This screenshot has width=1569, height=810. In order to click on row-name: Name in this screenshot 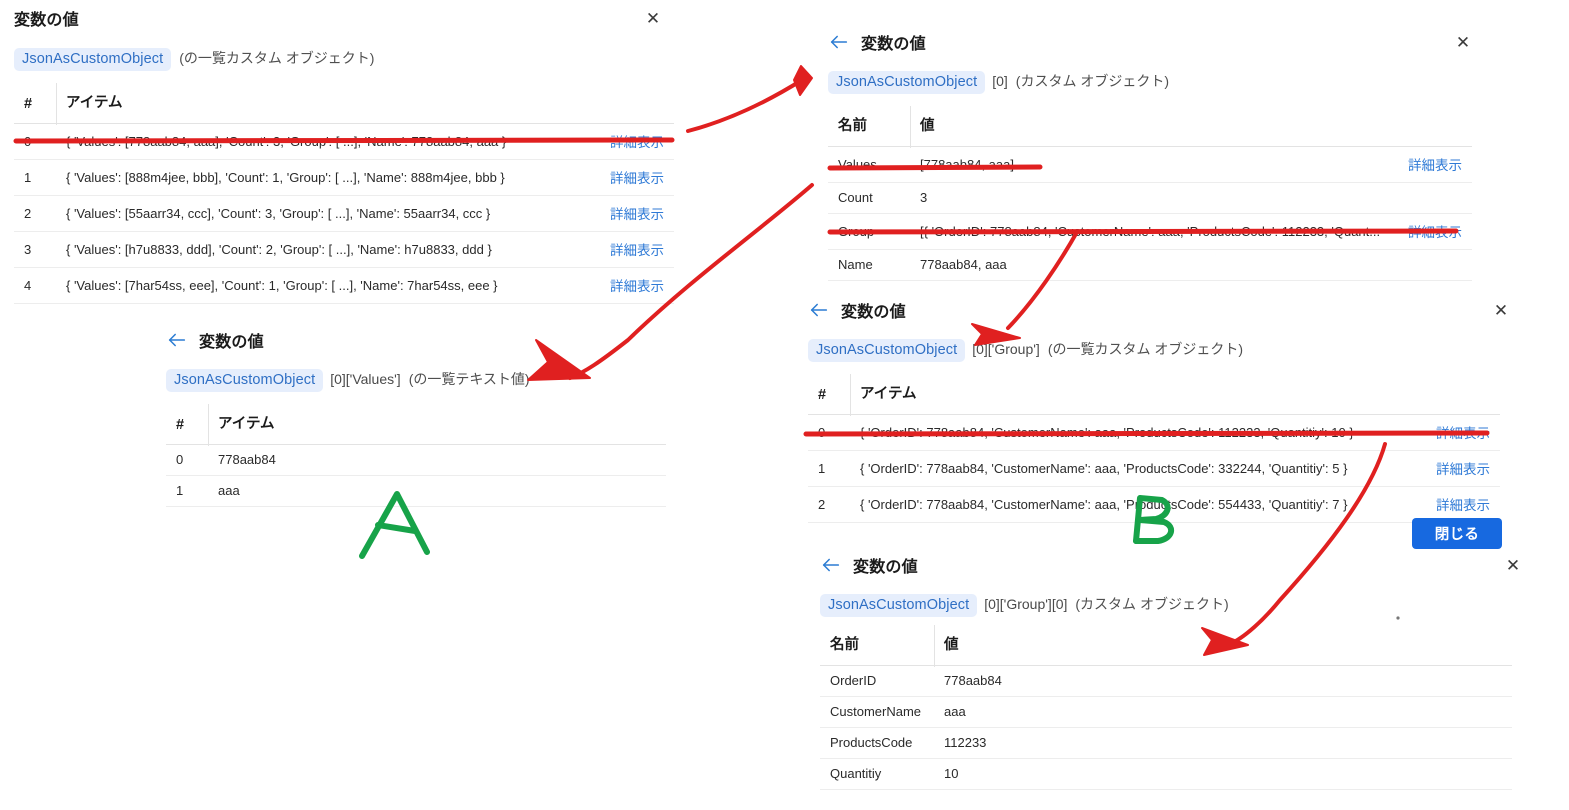, I will do `click(869, 265)`.